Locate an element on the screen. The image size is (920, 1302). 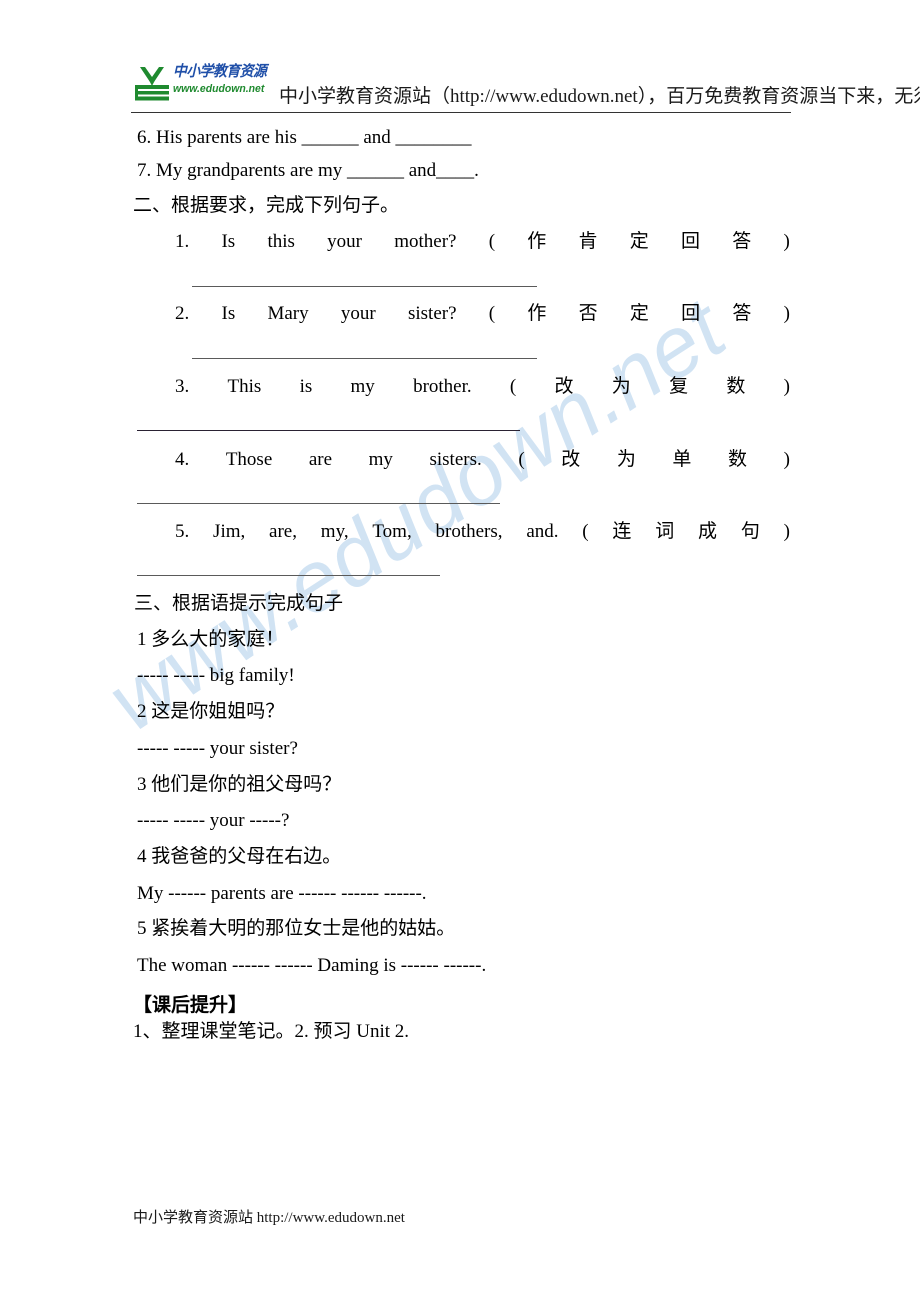
instruction-char: 否 is located at coordinates (588, 313).